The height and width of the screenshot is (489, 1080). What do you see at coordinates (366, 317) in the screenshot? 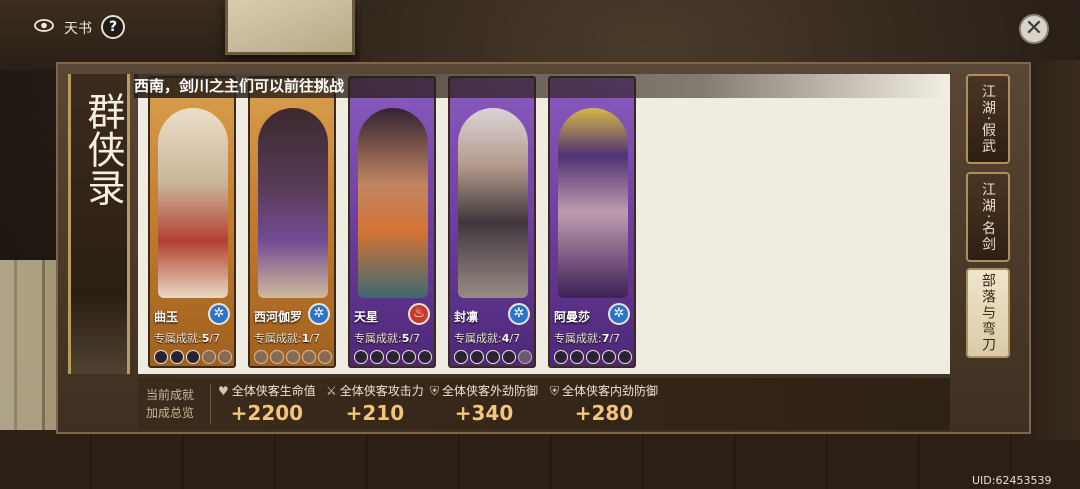
I see `hero-name: 天星` at bounding box center [366, 317].